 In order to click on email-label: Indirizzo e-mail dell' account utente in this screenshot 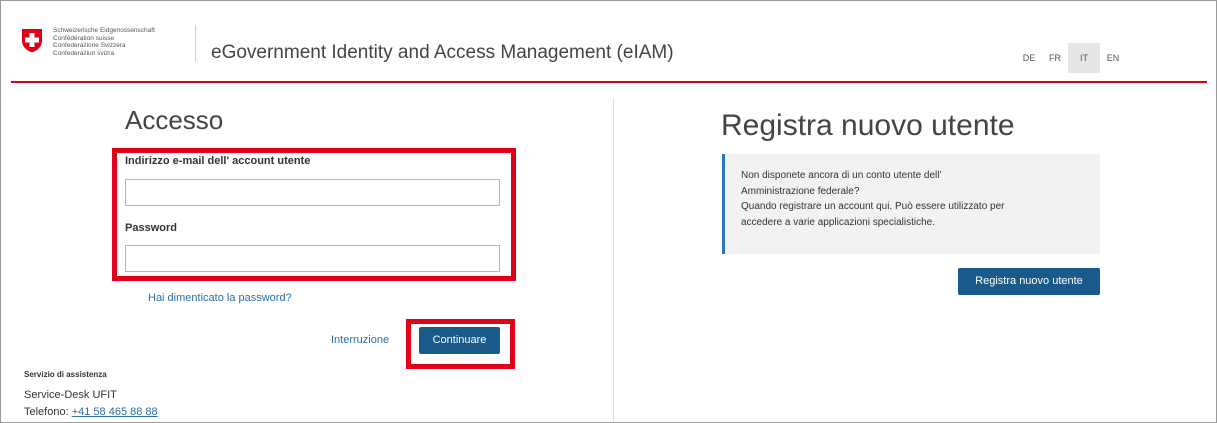, I will do `click(218, 161)`.